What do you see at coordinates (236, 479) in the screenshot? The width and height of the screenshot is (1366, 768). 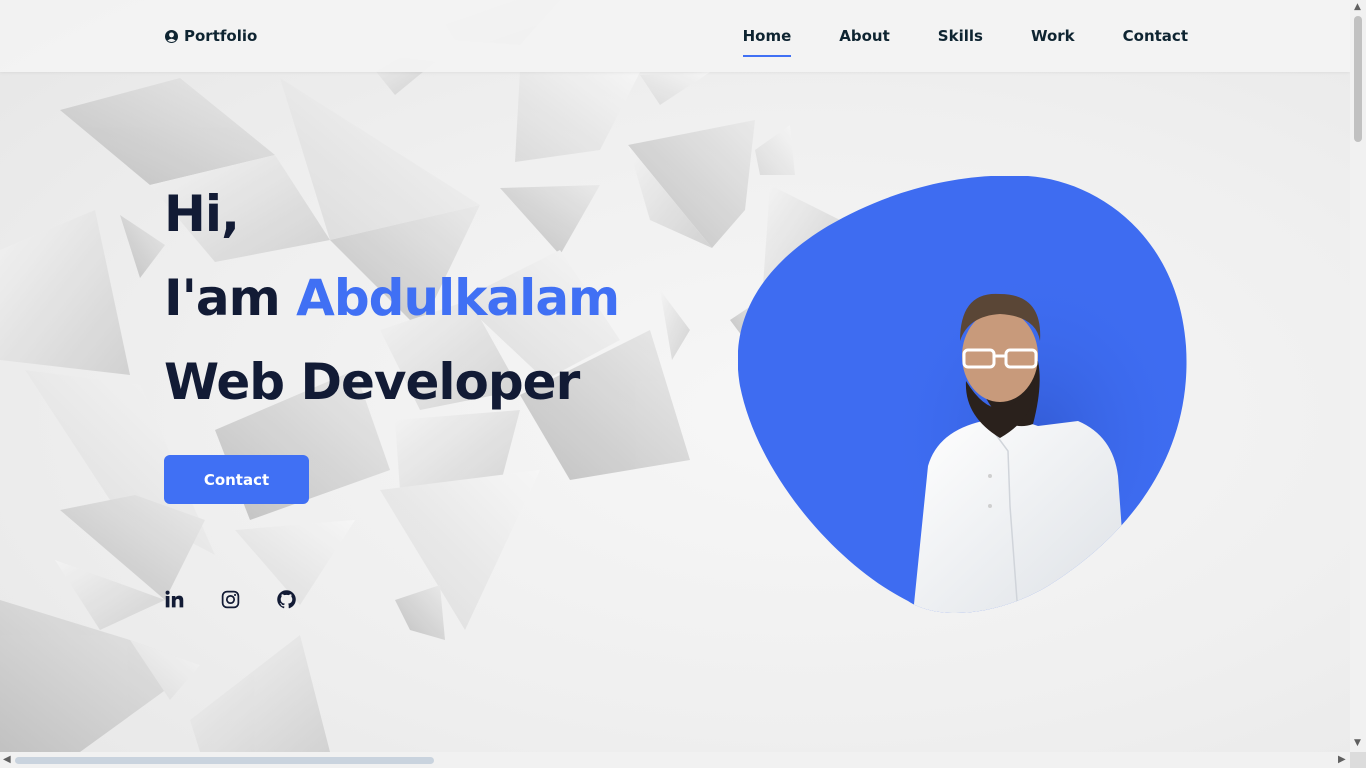 I see `contact-button: Contact` at bounding box center [236, 479].